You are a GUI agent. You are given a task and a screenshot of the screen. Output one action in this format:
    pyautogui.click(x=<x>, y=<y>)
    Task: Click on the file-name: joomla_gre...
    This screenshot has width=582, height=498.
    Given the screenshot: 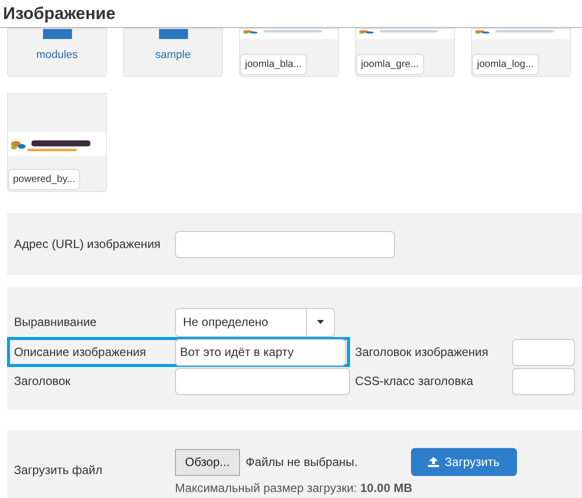 What is the action you would take?
    pyautogui.click(x=390, y=64)
    